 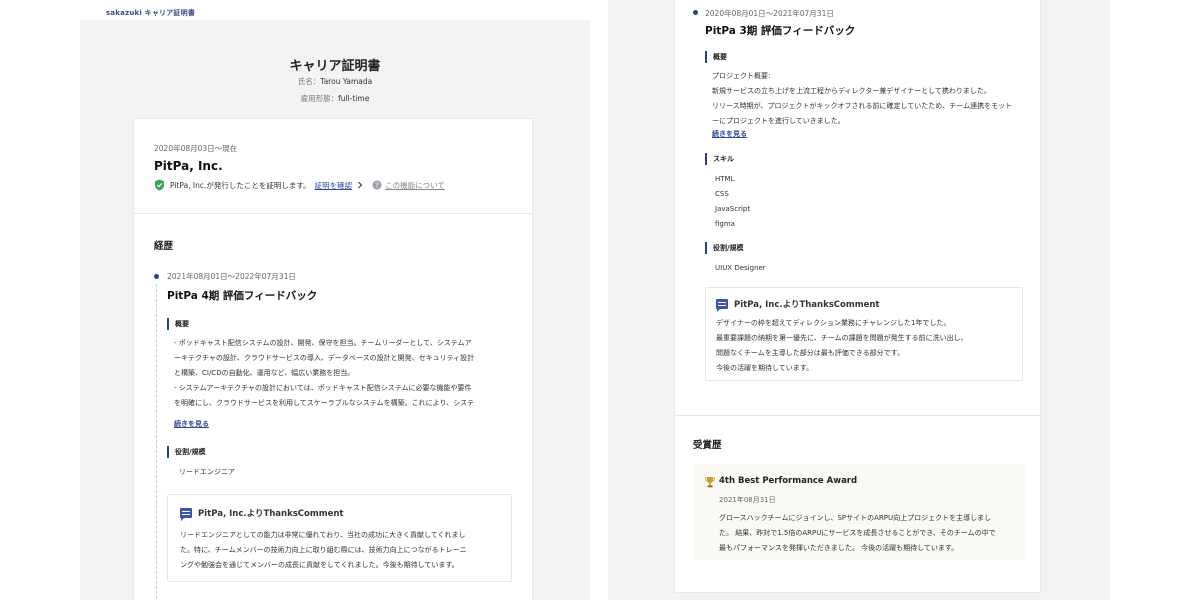 What do you see at coordinates (769, 13) in the screenshot?
I see `entry-period: 2020年08月01日〜2021年07月31日` at bounding box center [769, 13].